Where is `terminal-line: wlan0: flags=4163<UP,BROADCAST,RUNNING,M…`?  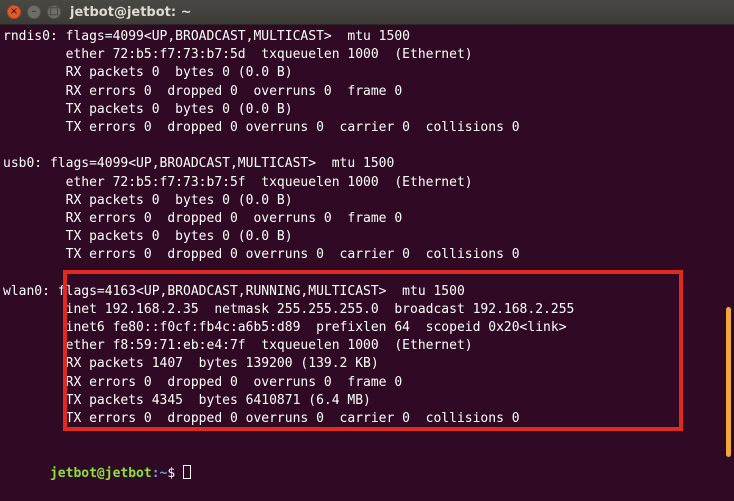 terminal-line: wlan0: flags=4163<UP,BROADCAST,RUNNING,M… is located at coordinates (234, 291).